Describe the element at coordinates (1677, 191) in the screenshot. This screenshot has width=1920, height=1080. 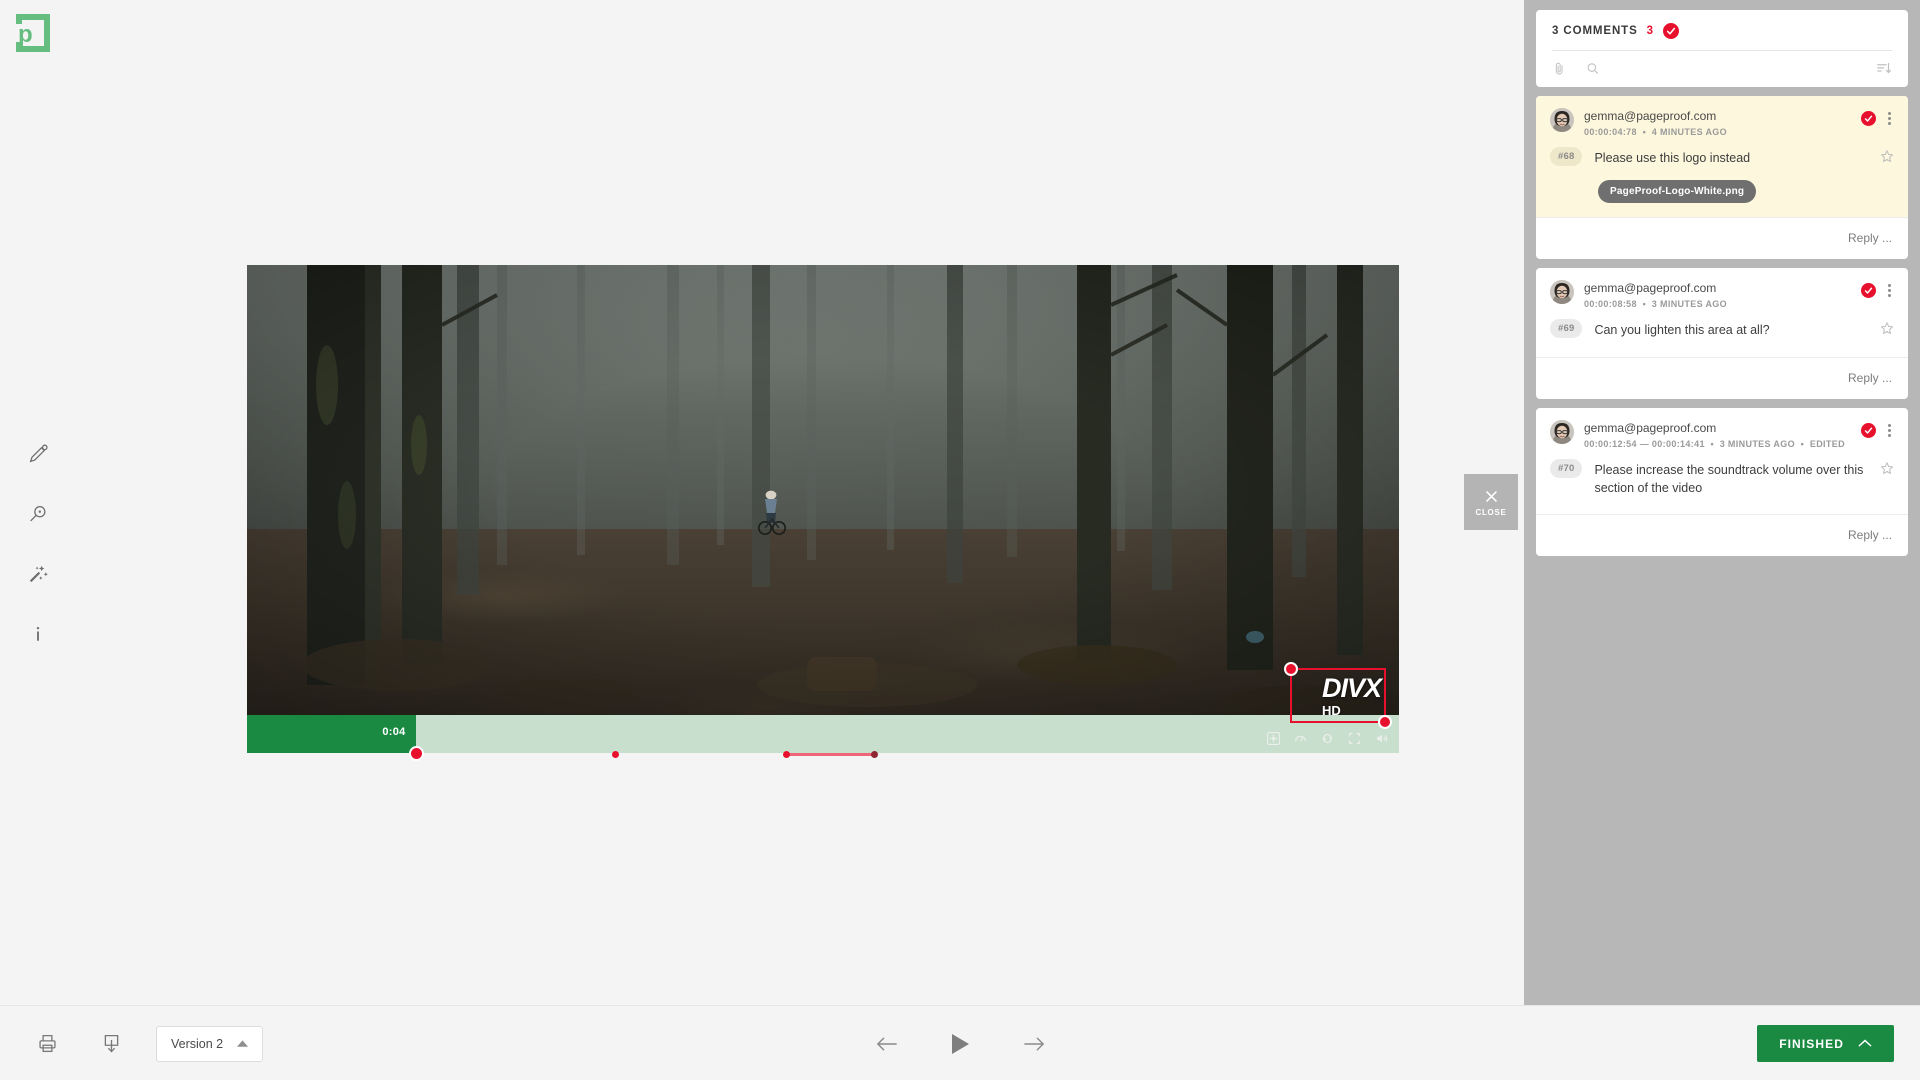
I see `attachment-chip: PageProof-Logo-White.png` at that location.